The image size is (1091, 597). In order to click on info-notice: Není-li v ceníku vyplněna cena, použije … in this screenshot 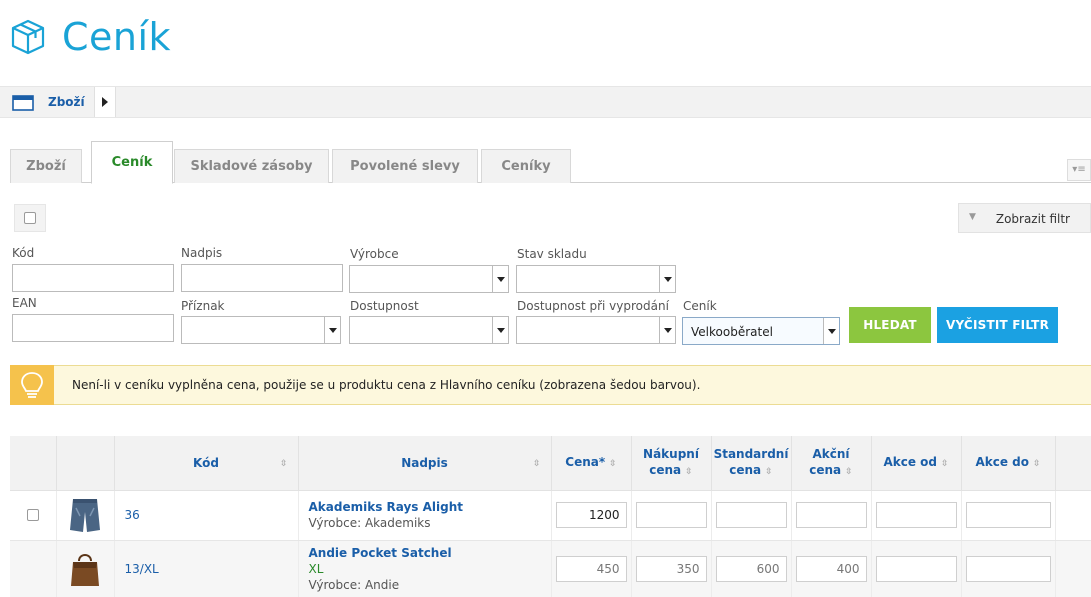, I will do `click(550, 385)`.